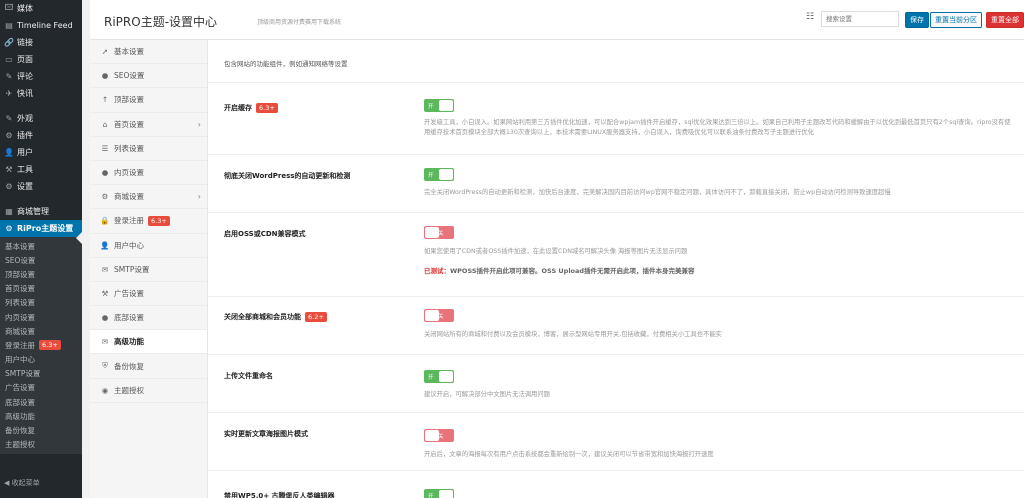 Image resolution: width=1024 pixels, height=498 pixels. I want to click on options-nav-item: ⌂ 首页设置 ›, so click(148, 125).